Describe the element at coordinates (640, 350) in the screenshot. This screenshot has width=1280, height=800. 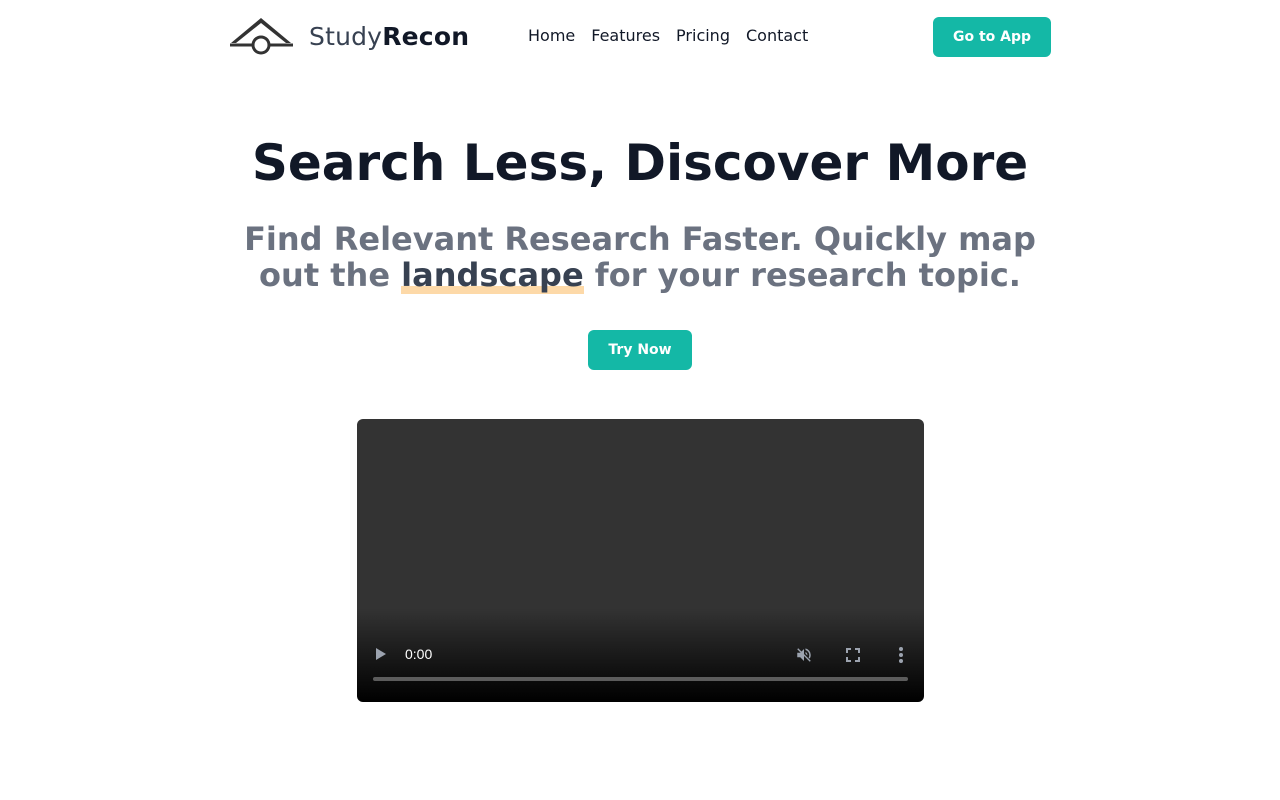
I see `try-now-button: Try Now` at that location.